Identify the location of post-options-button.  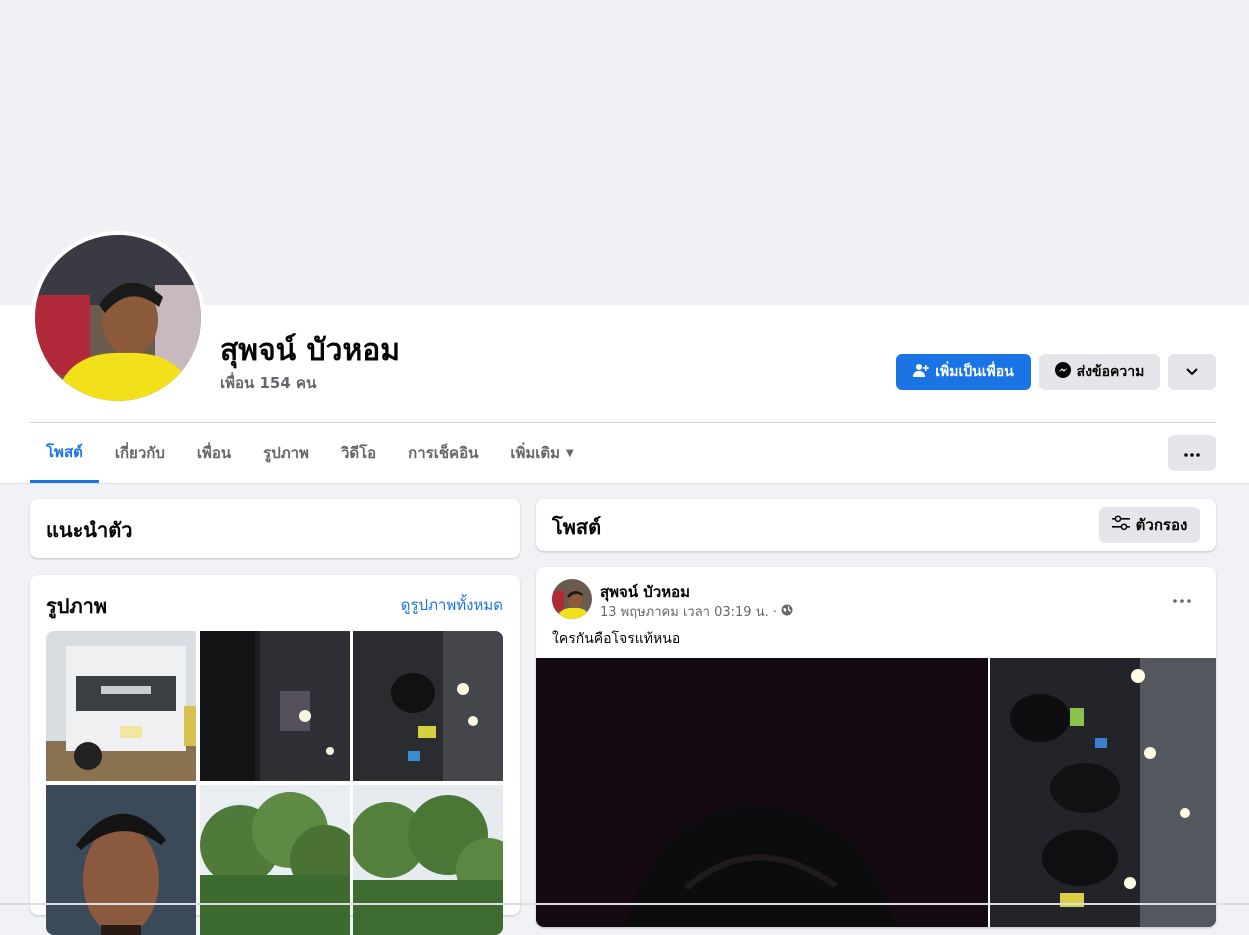
(1182, 597).